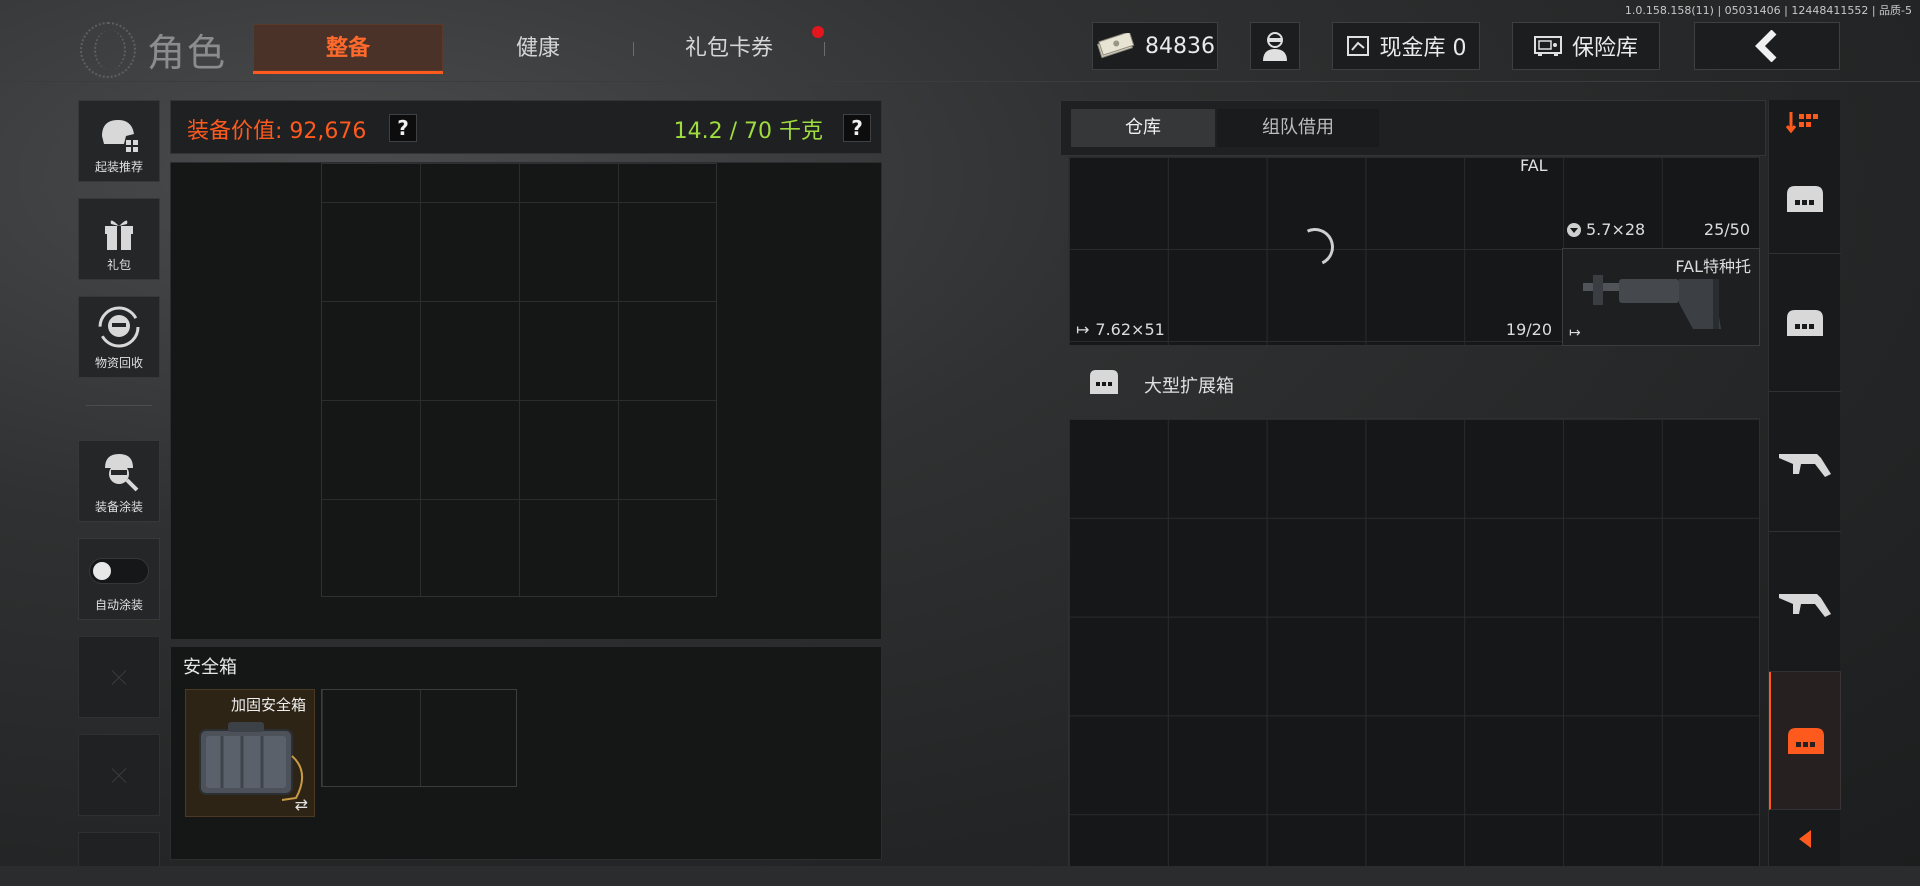 The image size is (1920, 886). I want to click on ammo-info: ↦ 7.62×51, so click(1120, 329).